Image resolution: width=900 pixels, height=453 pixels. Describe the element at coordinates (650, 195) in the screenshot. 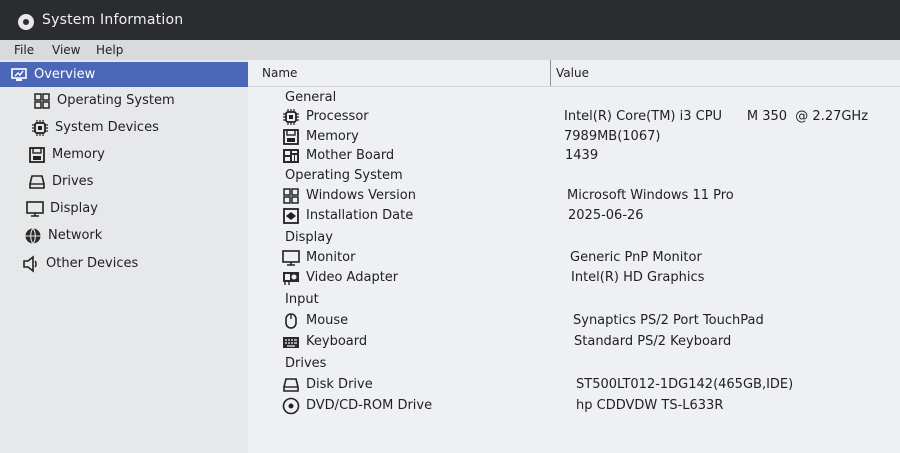

I see `row-value: Microsoft Windows 11 Pro` at that location.